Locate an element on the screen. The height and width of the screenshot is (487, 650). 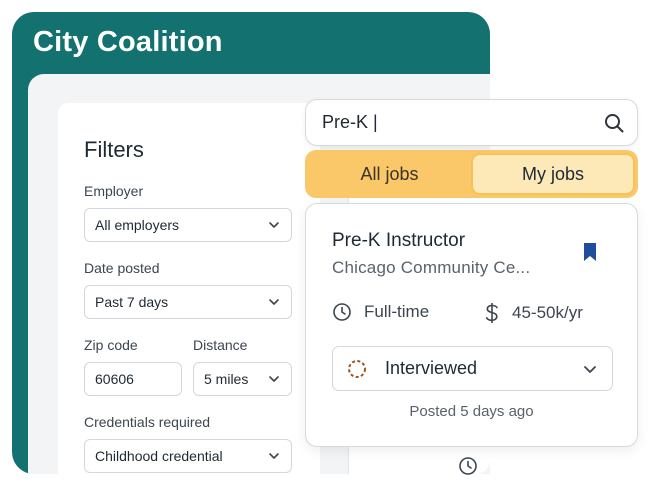
date-posted-select: Past 7 days is located at coordinates (188, 302).